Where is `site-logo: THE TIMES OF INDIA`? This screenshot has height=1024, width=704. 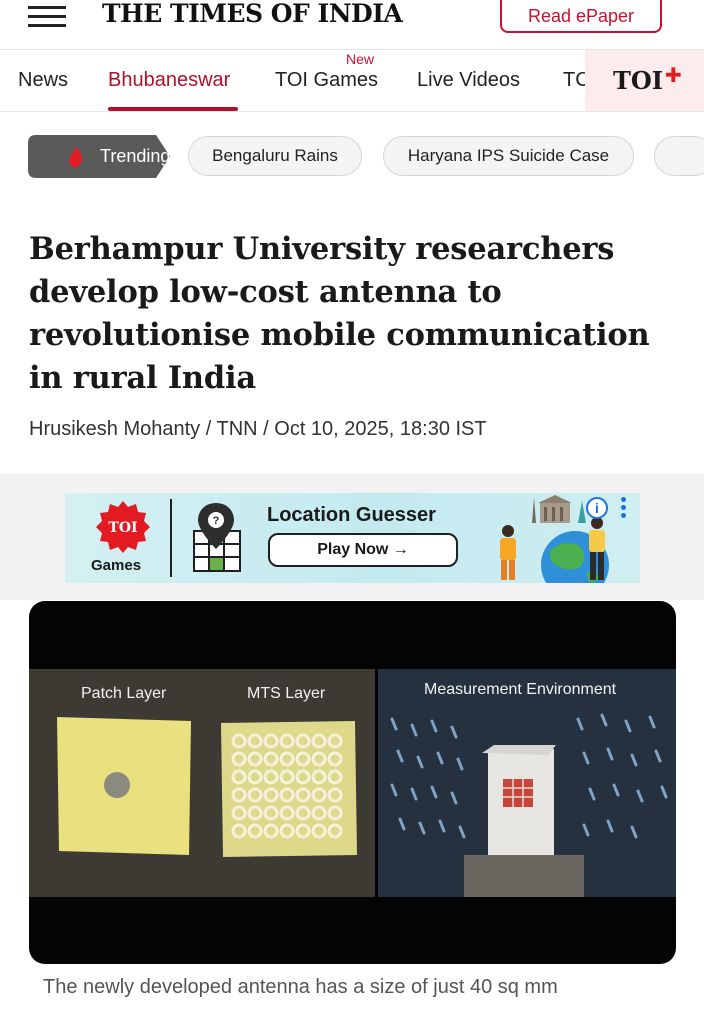
site-logo: THE TIMES OF INDIA is located at coordinates (252, 14).